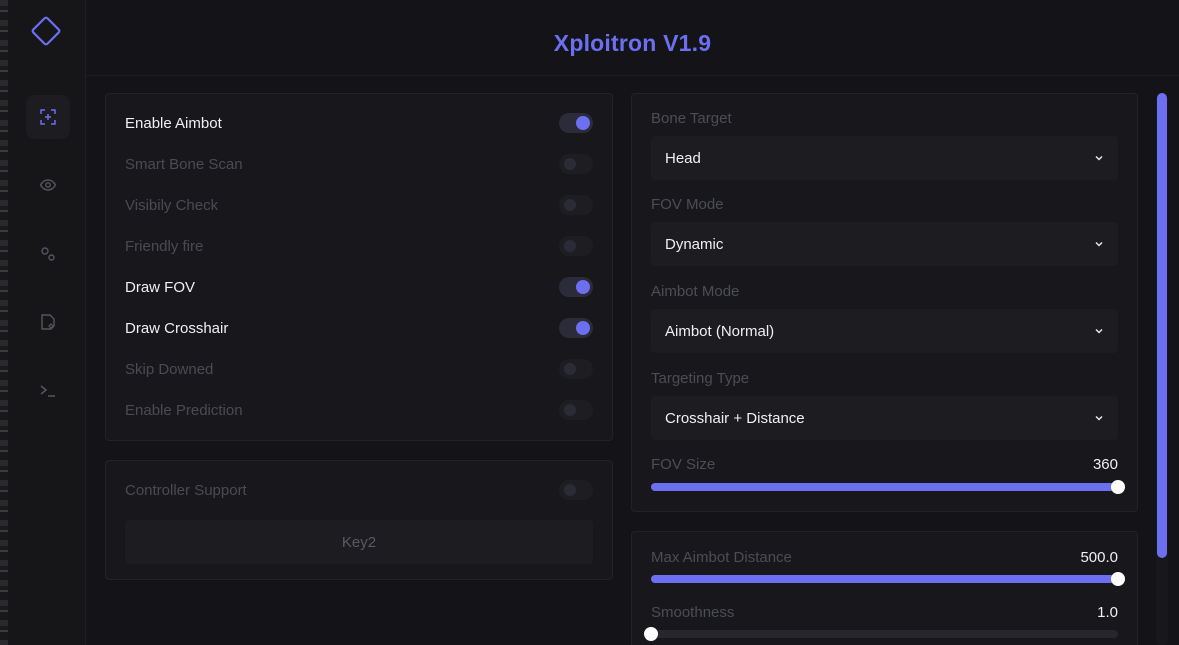 The width and height of the screenshot is (1179, 645). What do you see at coordinates (884, 158) in the screenshot?
I see `bone-target-select: Head` at bounding box center [884, 158].